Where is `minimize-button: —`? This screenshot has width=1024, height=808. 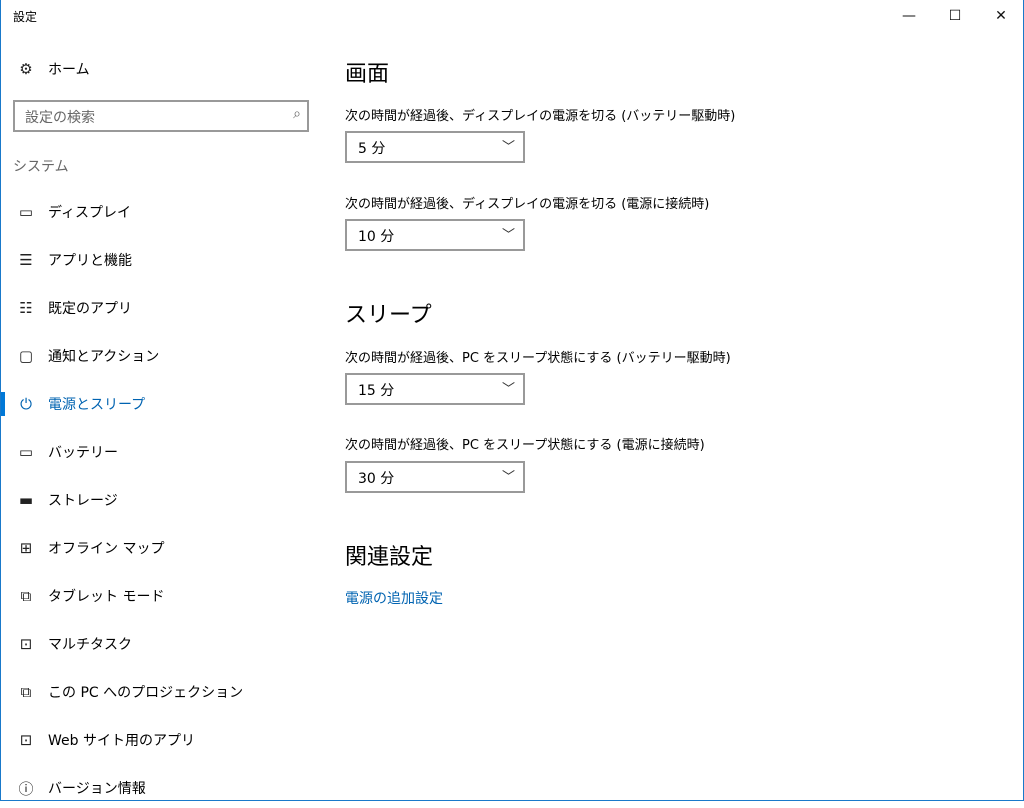
minimize-button: — is located at coordinates (909, 16).